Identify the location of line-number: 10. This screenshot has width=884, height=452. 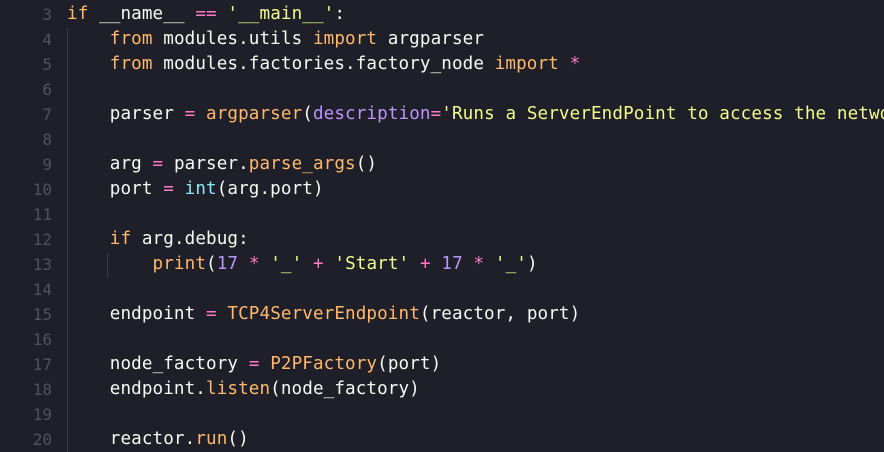
(42, 189).